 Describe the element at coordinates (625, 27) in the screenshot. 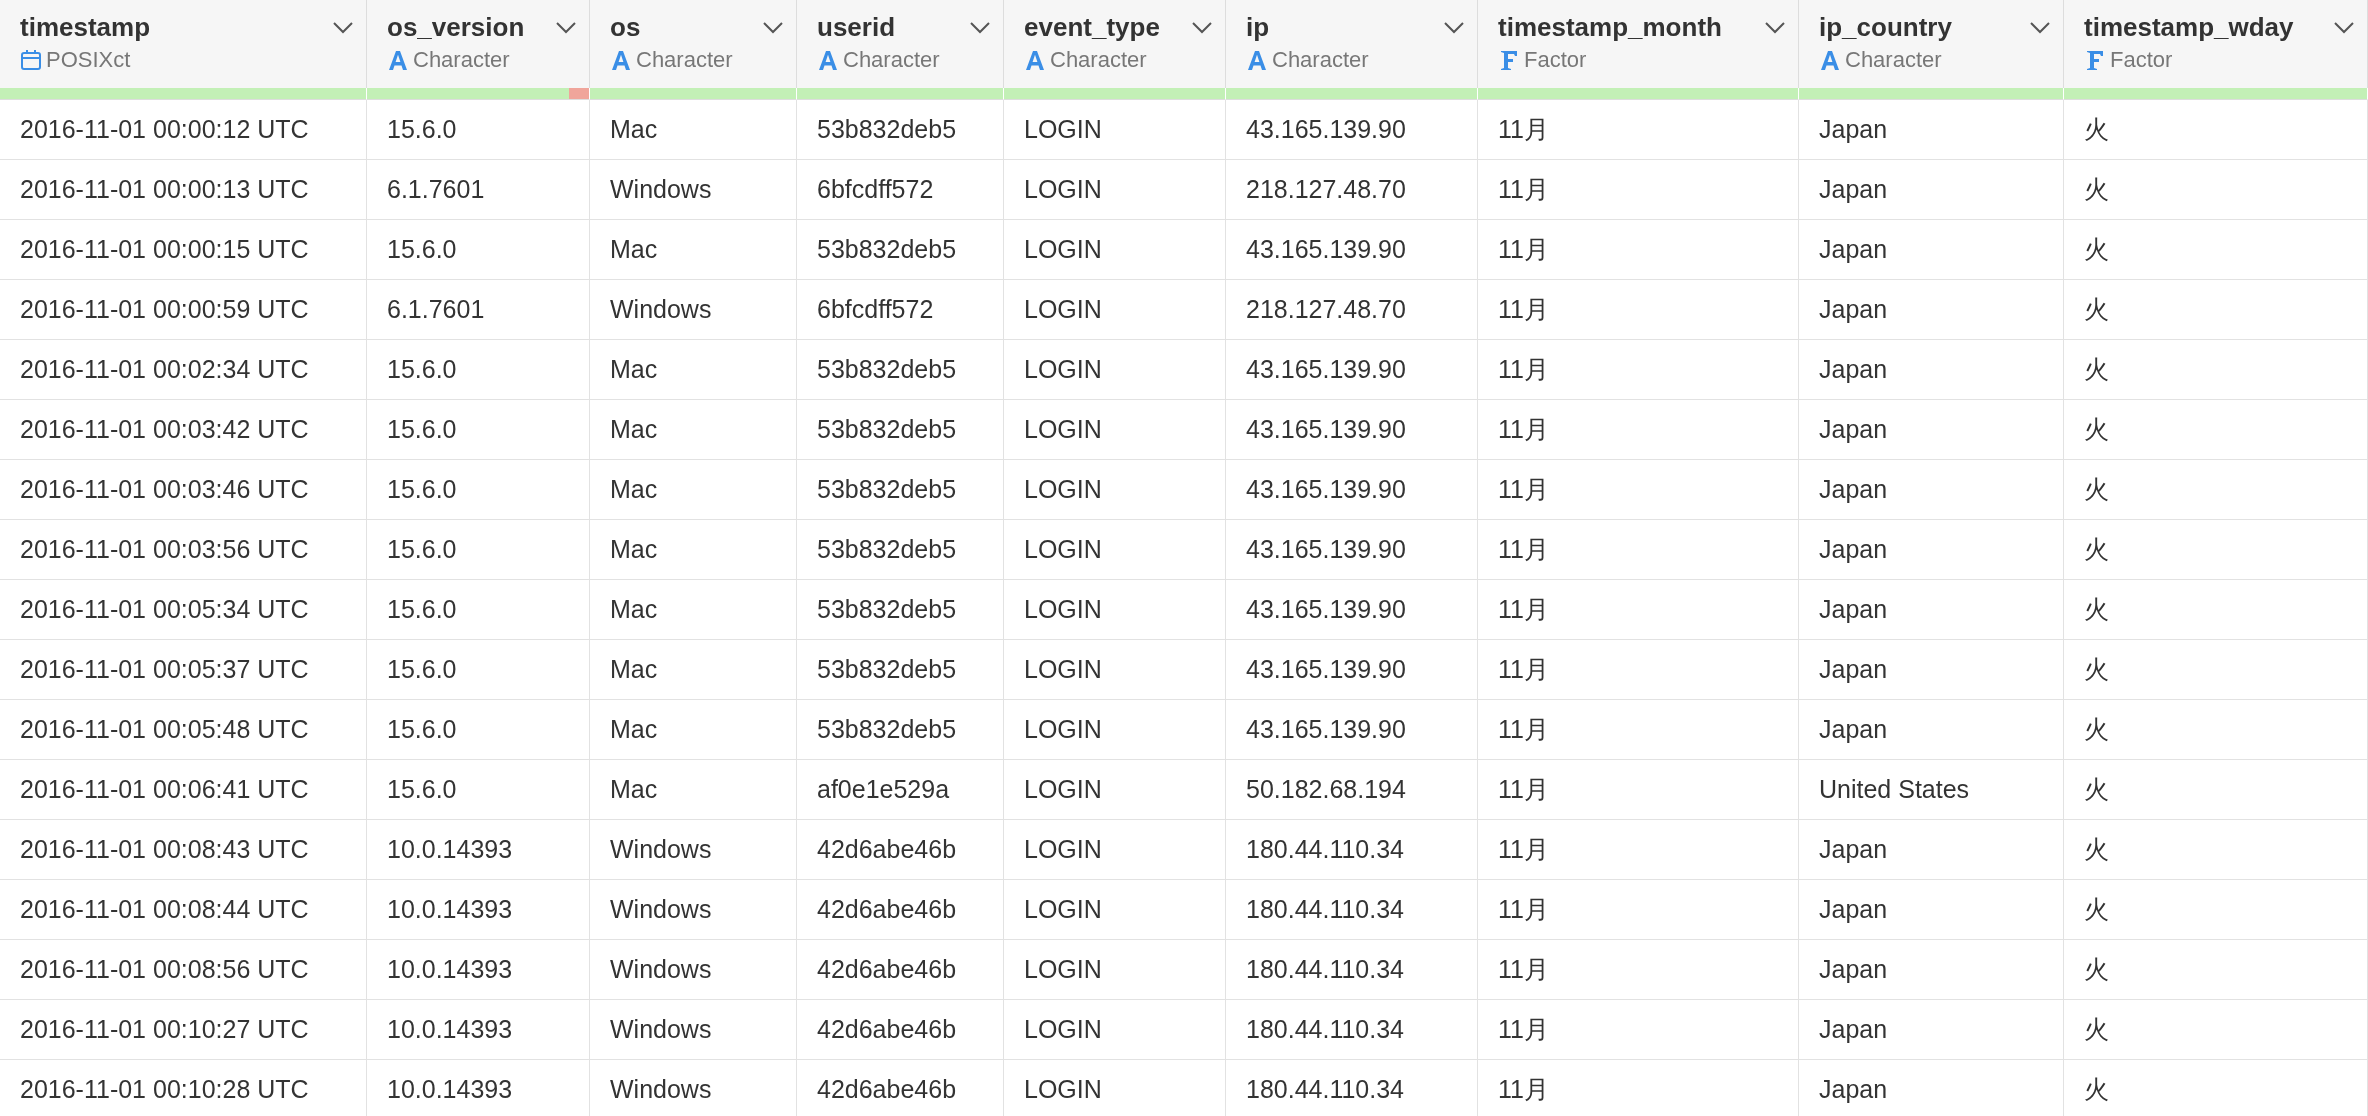

I see `column-name: os` at that location.